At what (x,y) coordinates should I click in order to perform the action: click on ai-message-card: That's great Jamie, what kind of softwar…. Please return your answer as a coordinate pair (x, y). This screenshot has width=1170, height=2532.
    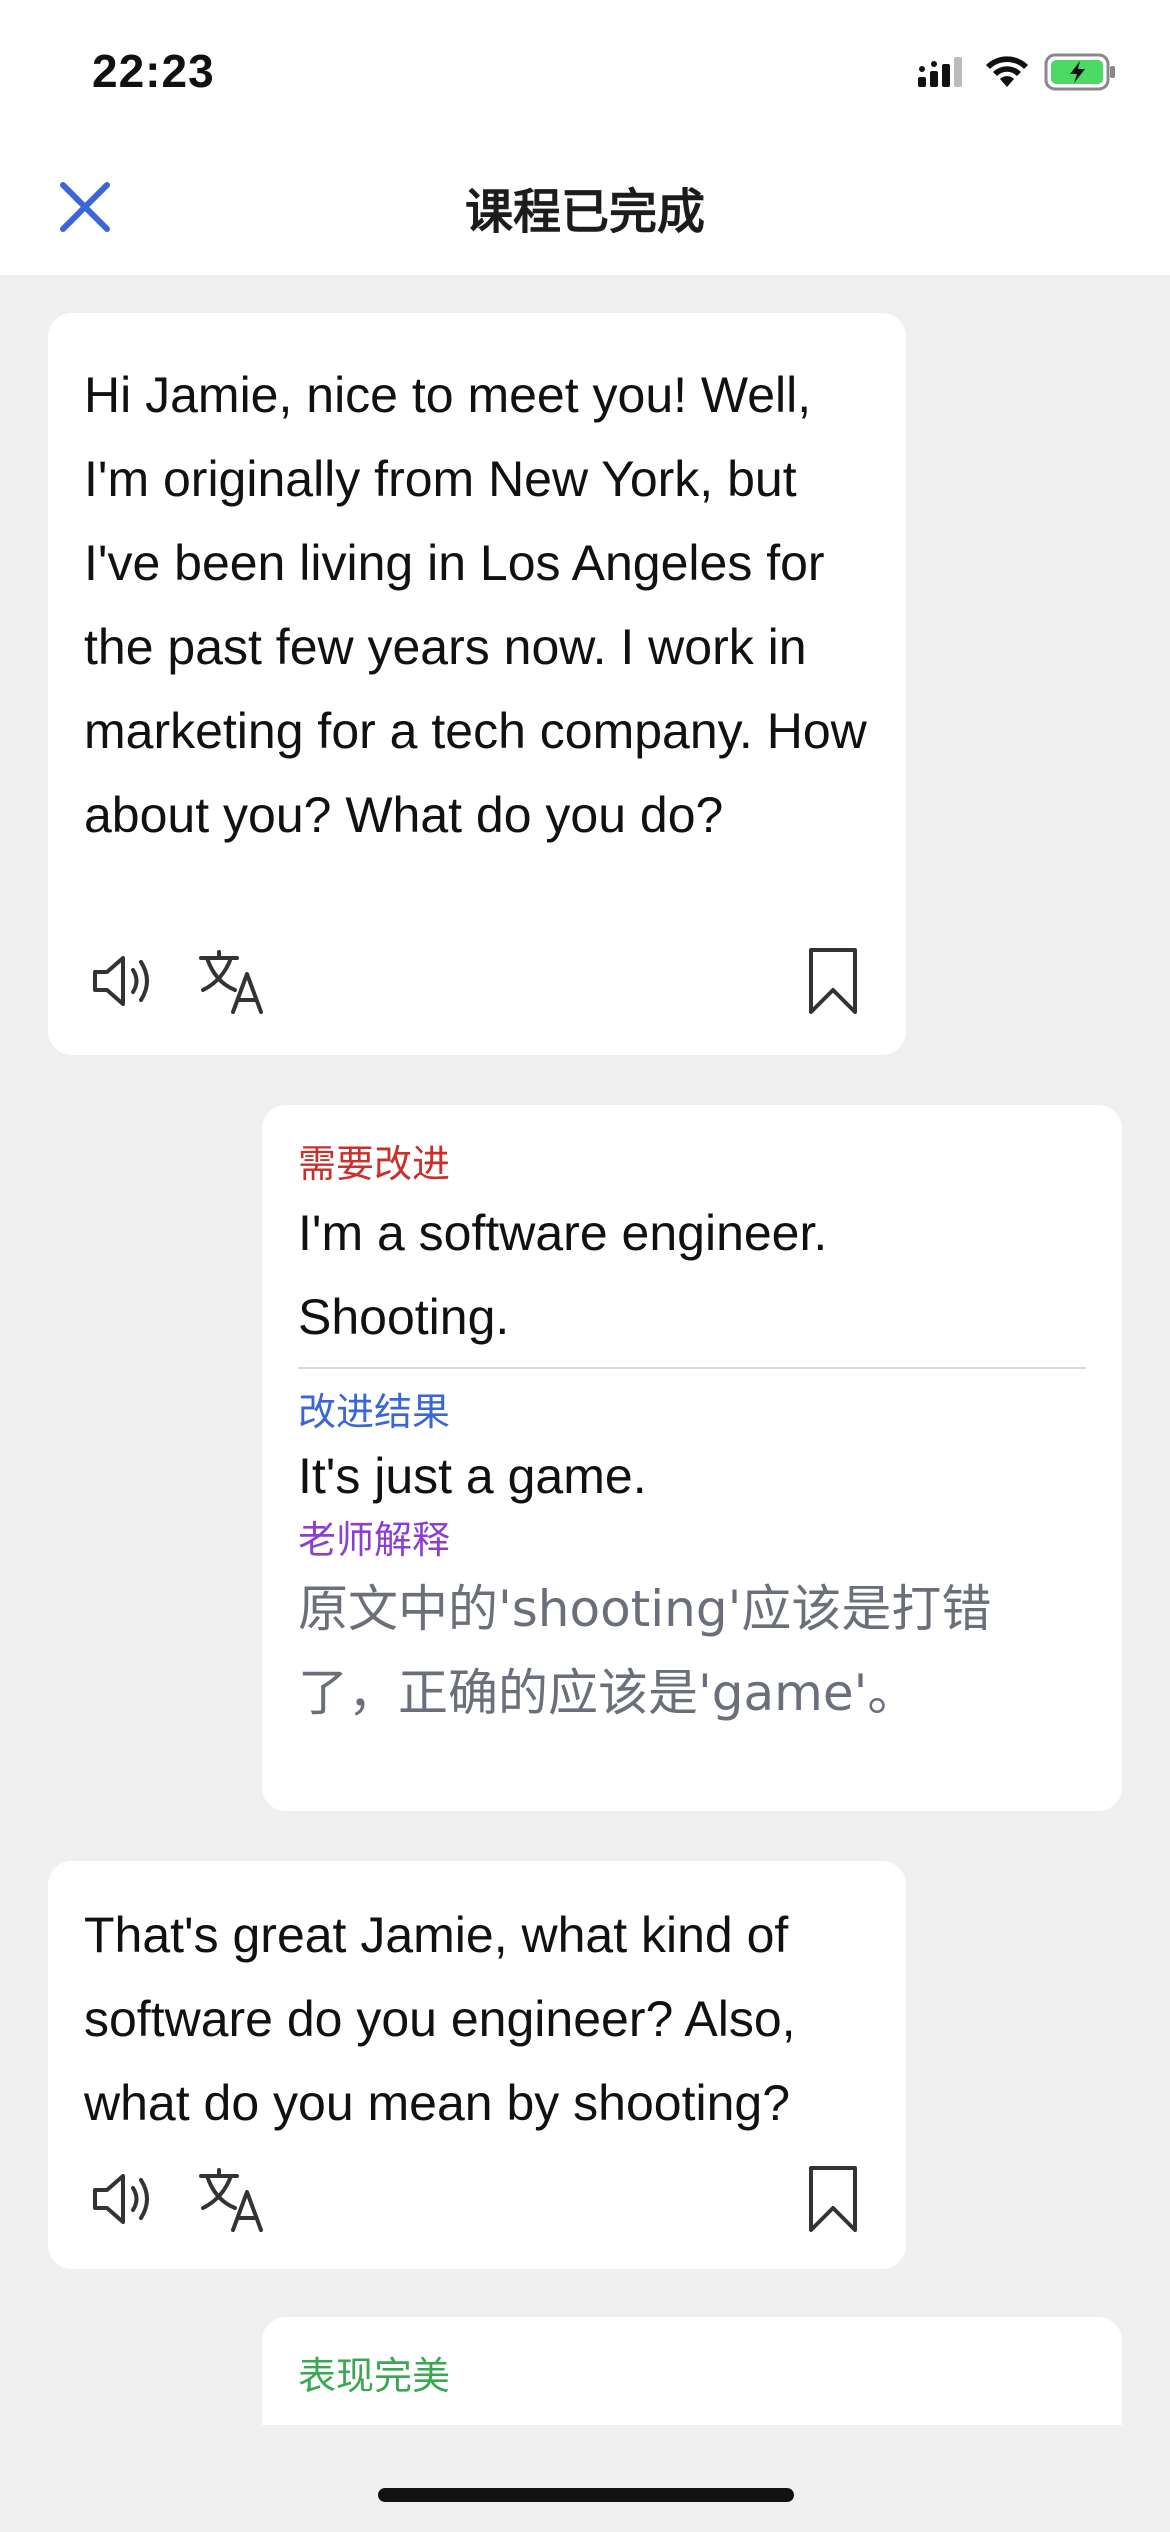
    Looking at the image, I should click on (477, 2065).